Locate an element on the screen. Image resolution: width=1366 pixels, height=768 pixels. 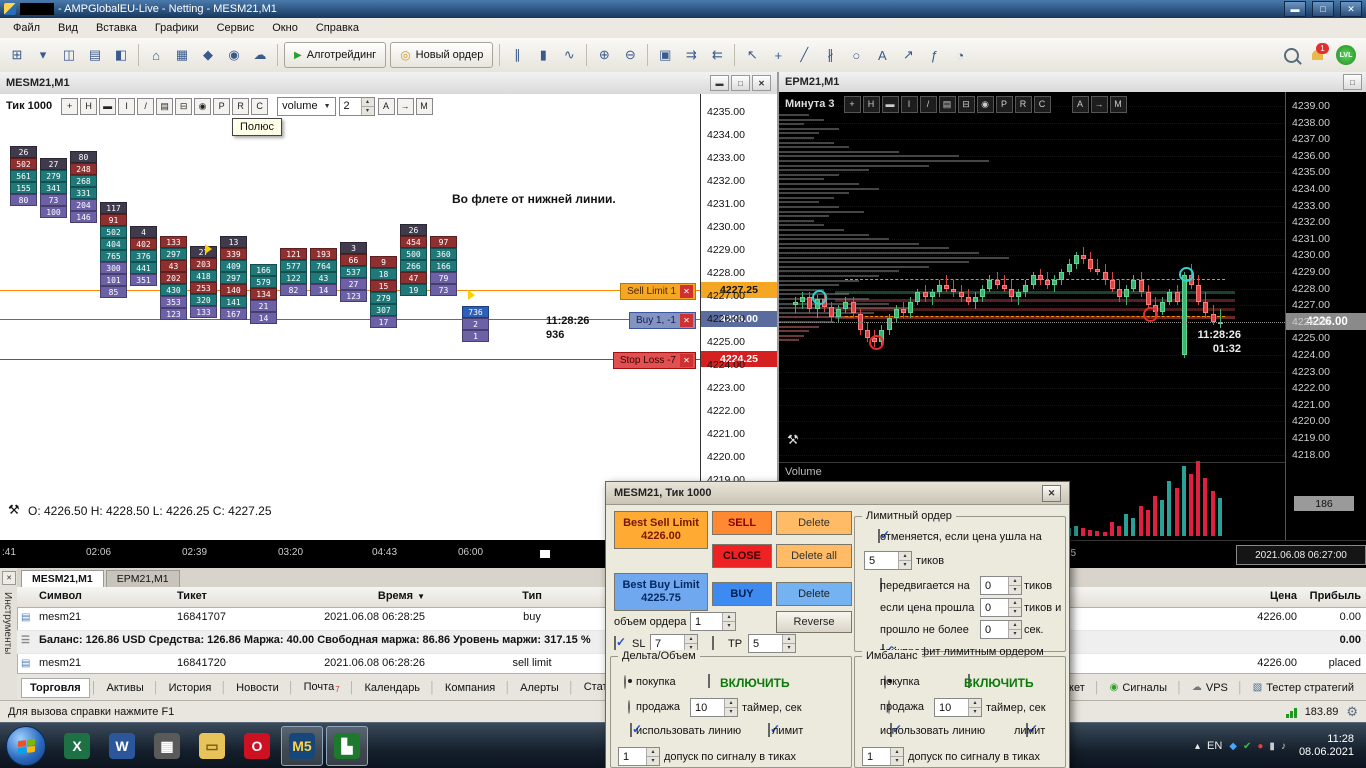
move-ticks-spinner: 0 is located at coordinates (1001, 585).